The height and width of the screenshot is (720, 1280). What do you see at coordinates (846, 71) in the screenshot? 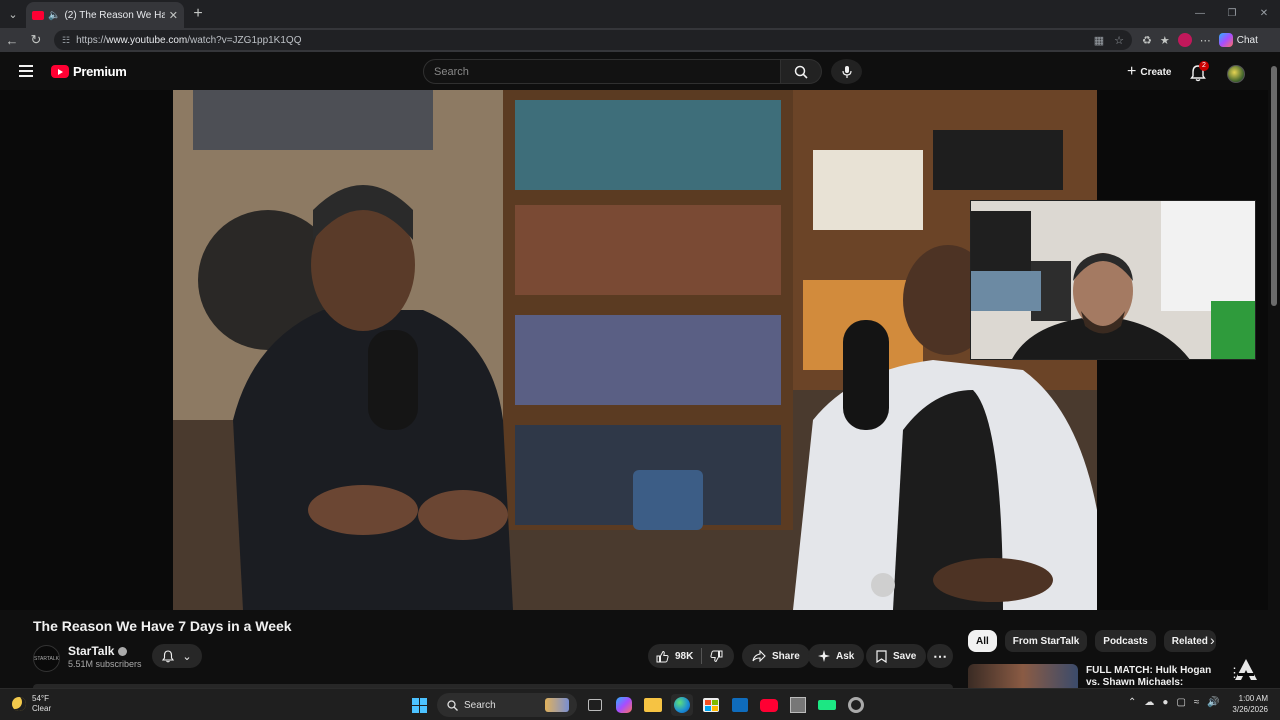
I see `voice-search-button` at bounding box center [846, 71].